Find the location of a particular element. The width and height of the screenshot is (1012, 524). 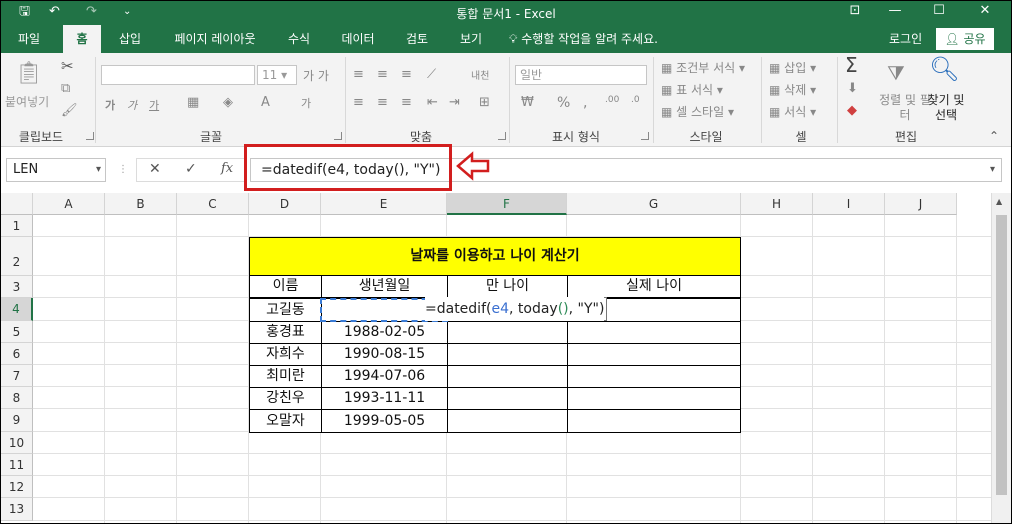

tab-formulas: 수식 is located at coordinates (299, 39).